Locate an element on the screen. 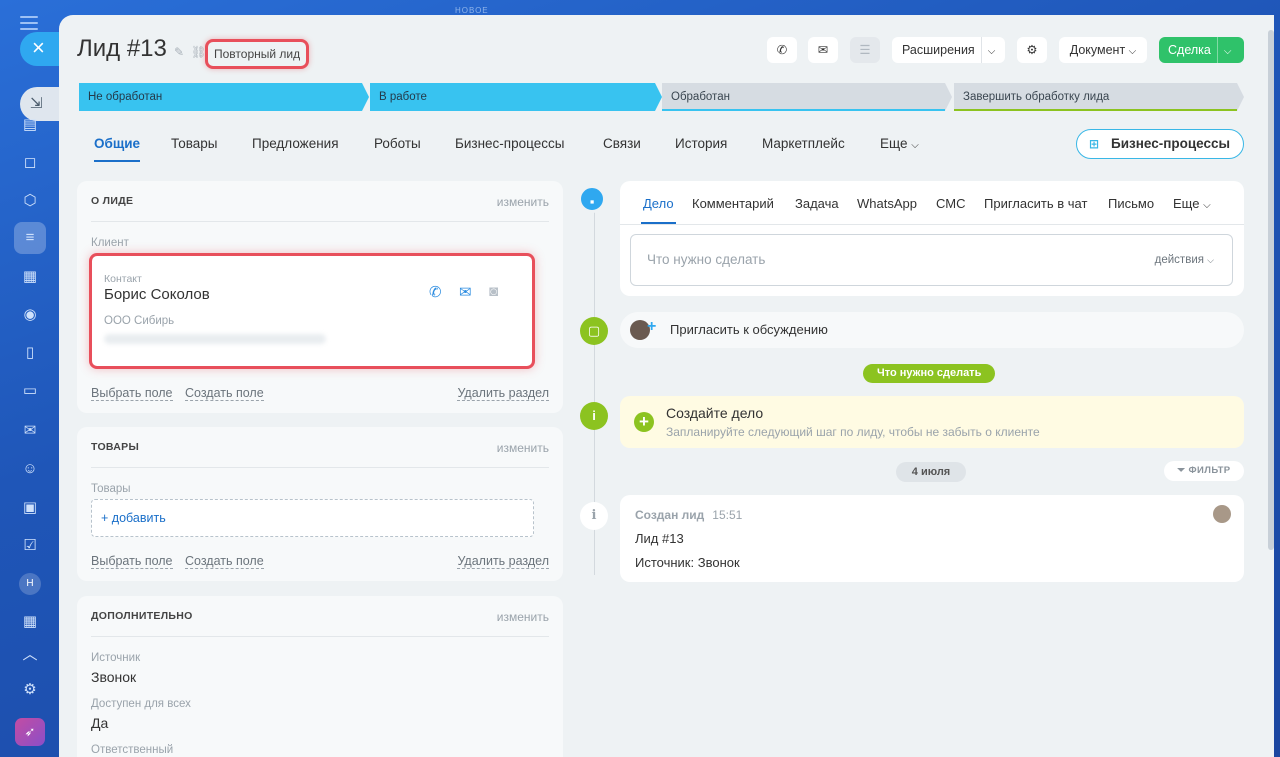 The image size is (1280, 757). page-title: Лид #13 is located at coordinates (122, 48).